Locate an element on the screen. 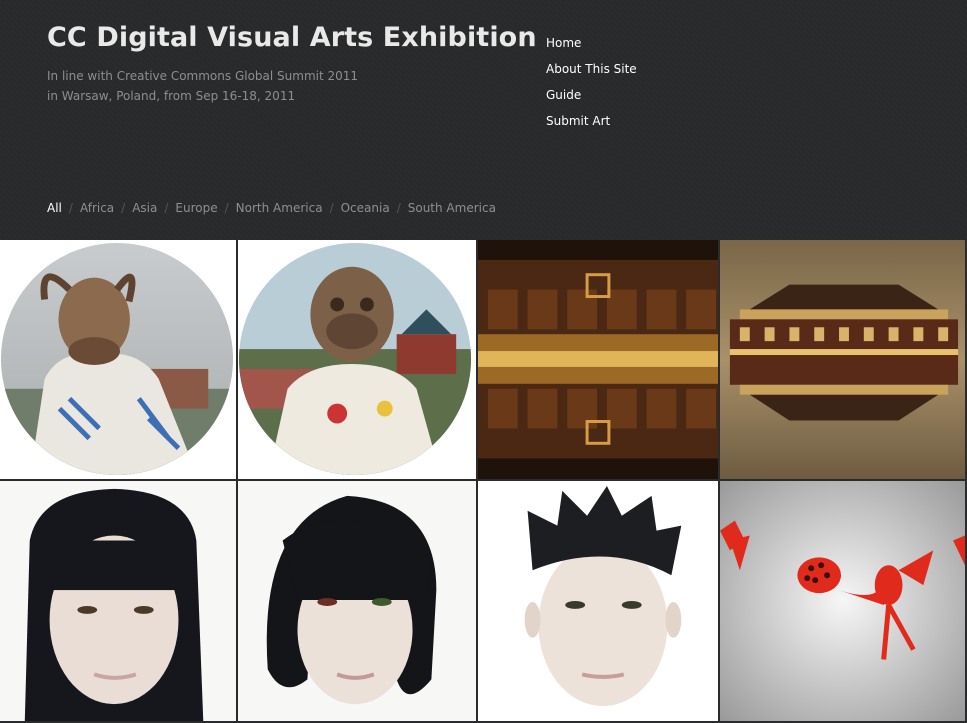 The image size is (967, 723). artwork-tile-red-creatures is located at coordinates (843, 602).